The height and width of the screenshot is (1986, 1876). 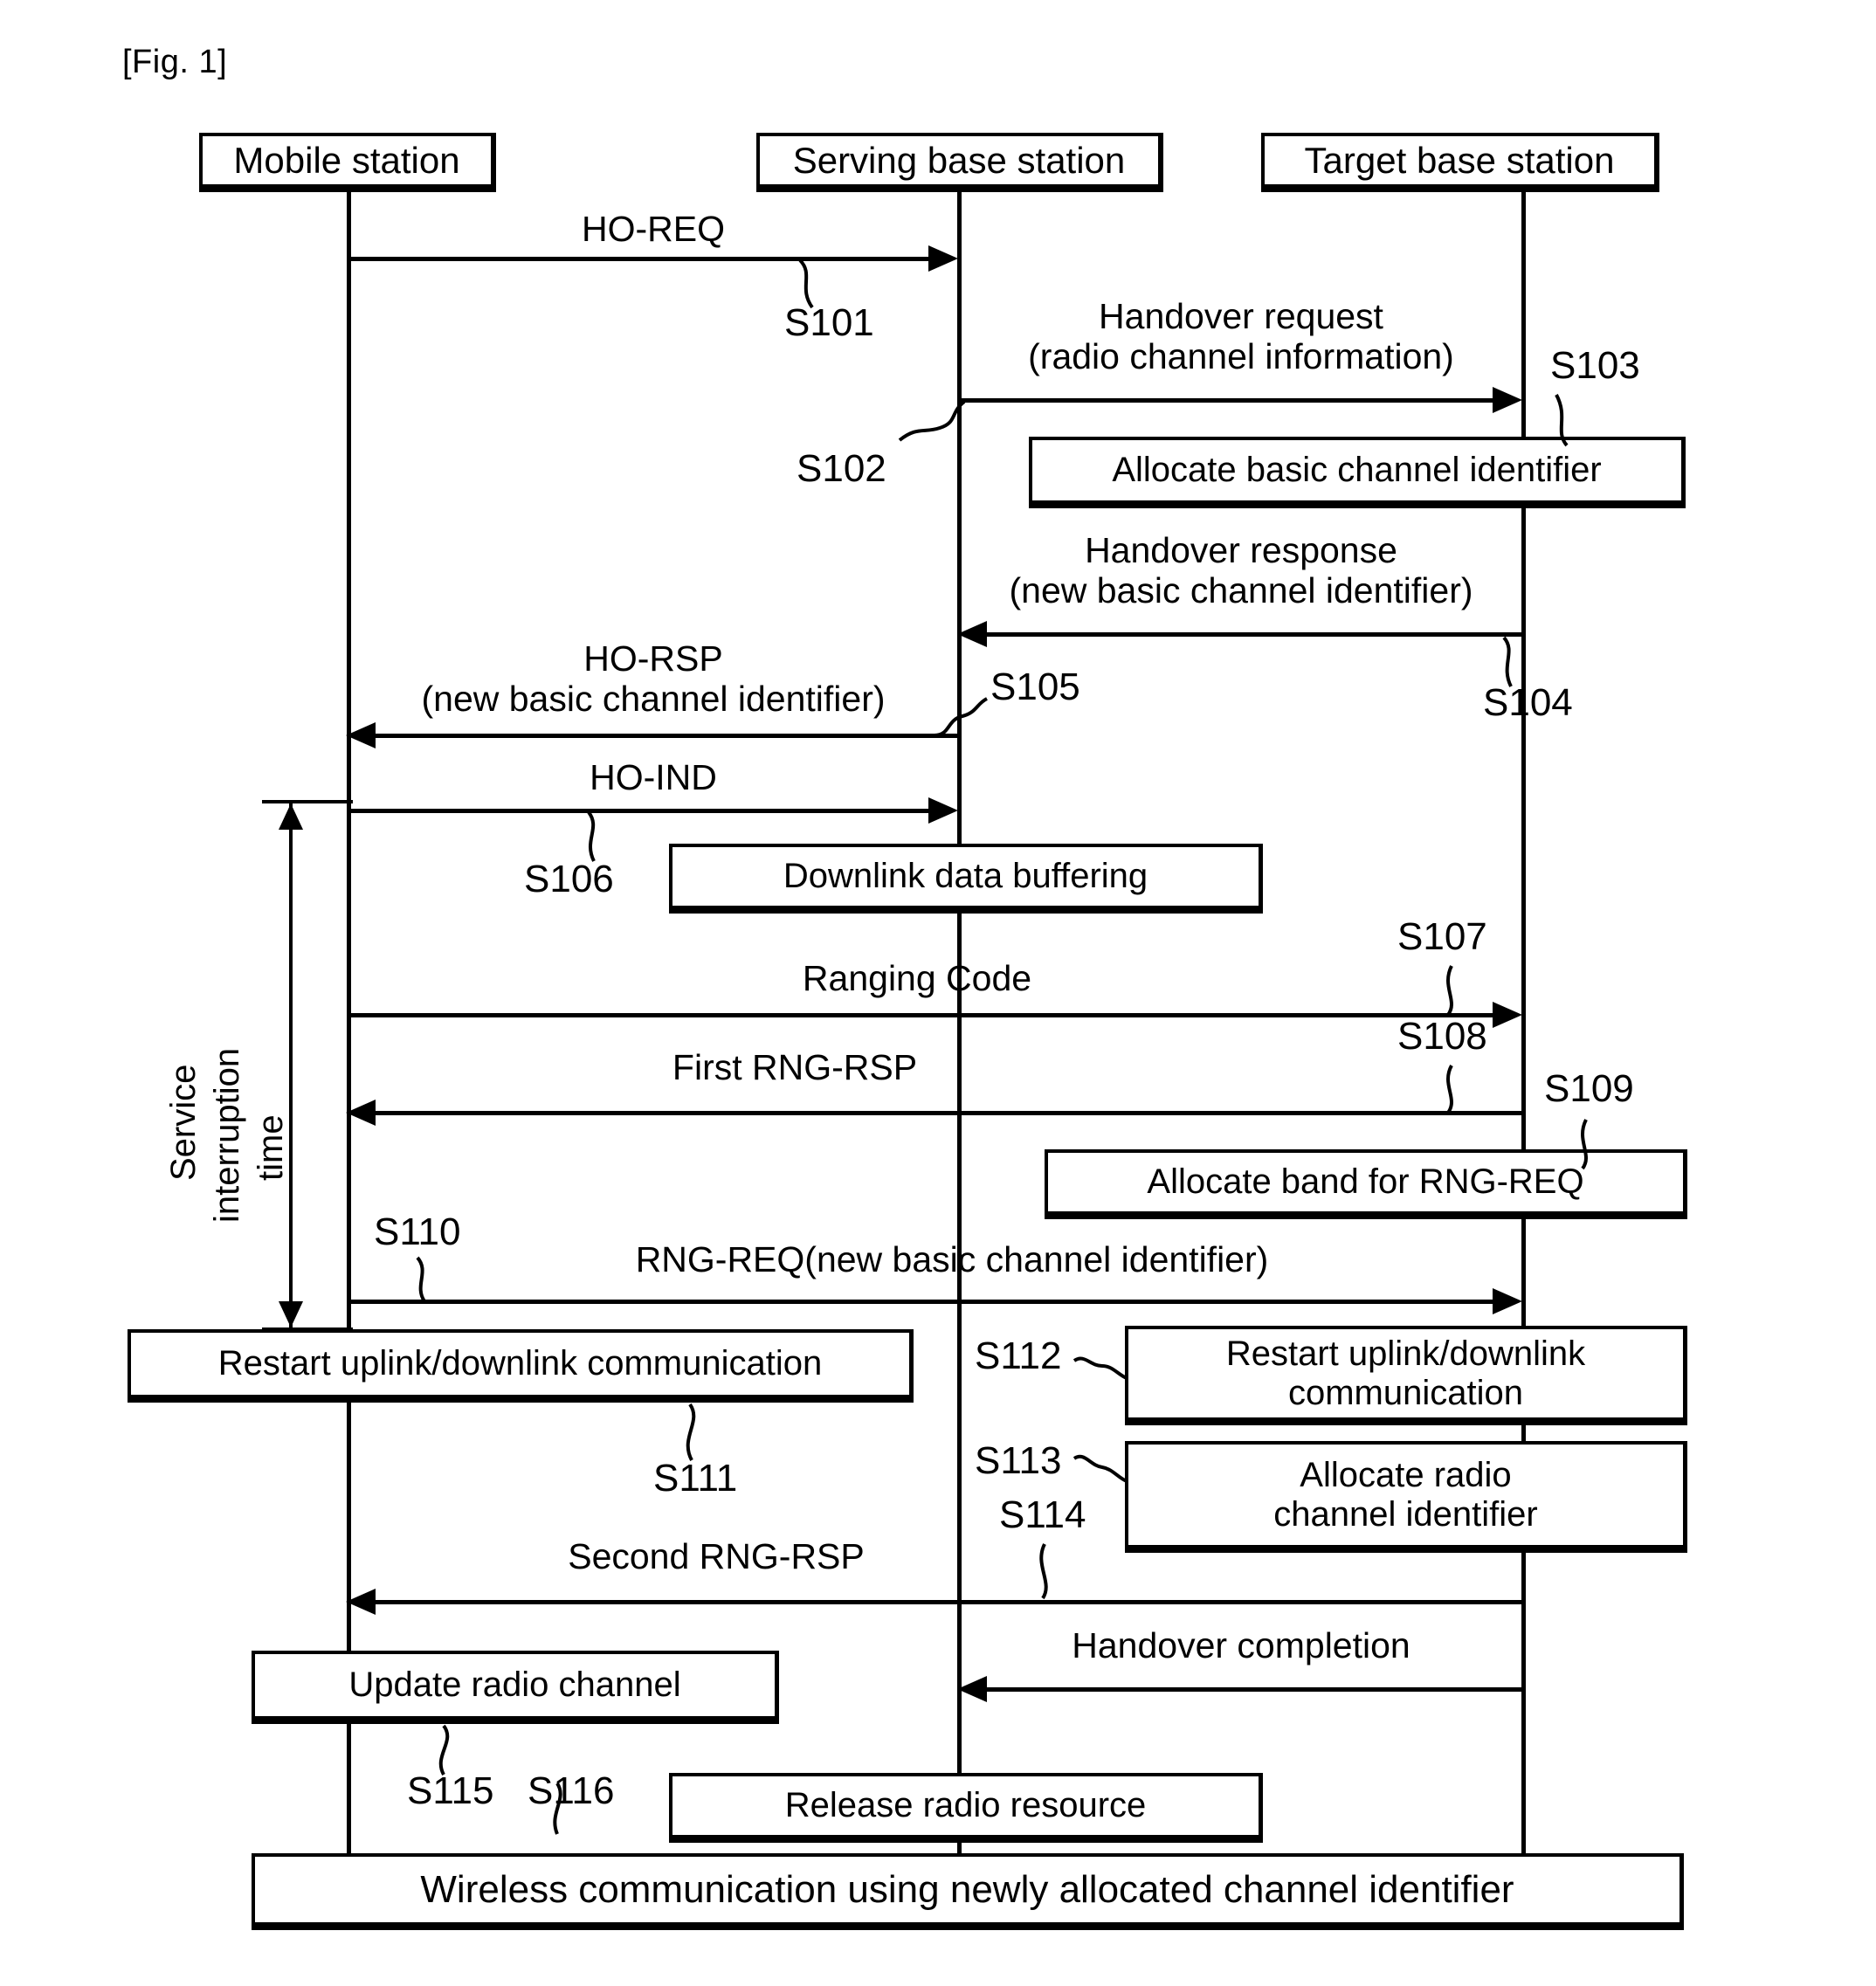 I want to click on process-box-restart-uplink-downlink-communication-ms: Restart uplink/downlink communication, so click(x=521, y=1366).